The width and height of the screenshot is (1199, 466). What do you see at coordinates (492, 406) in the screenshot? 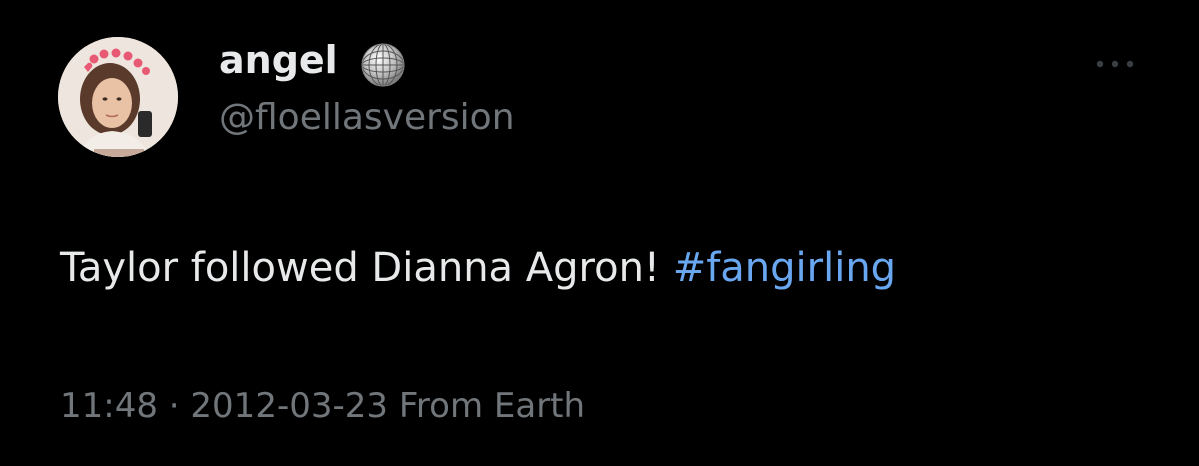
I see `tweet-source: From Earth` at bounding box center [492, 406].